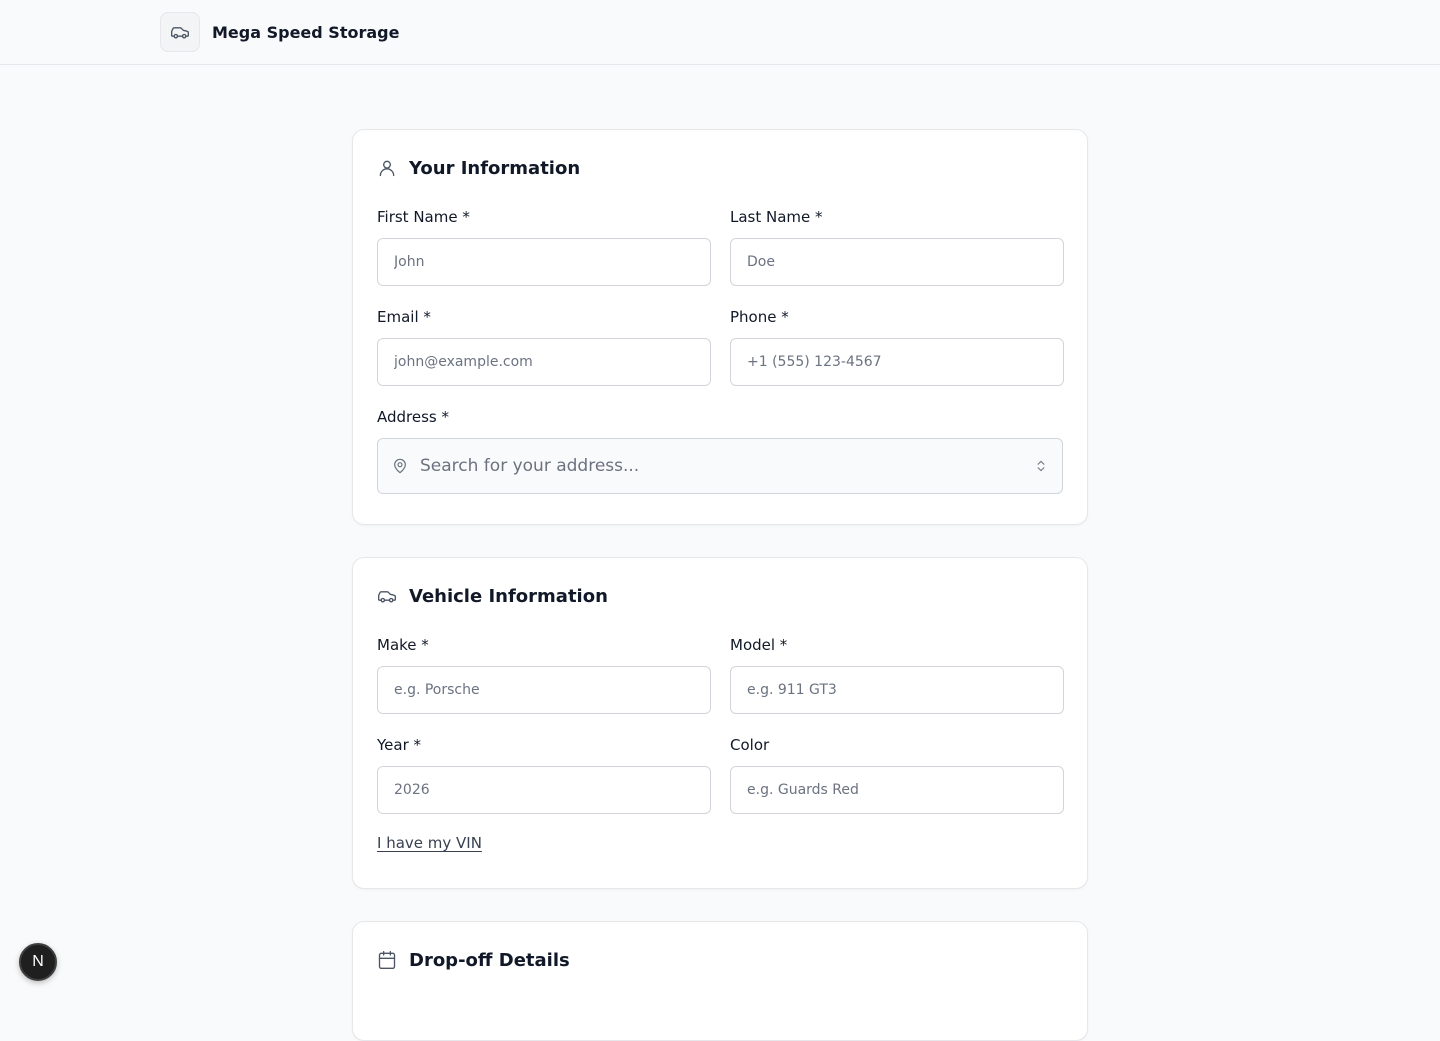  I want to click on model-label: Model *, so click(759, 645).